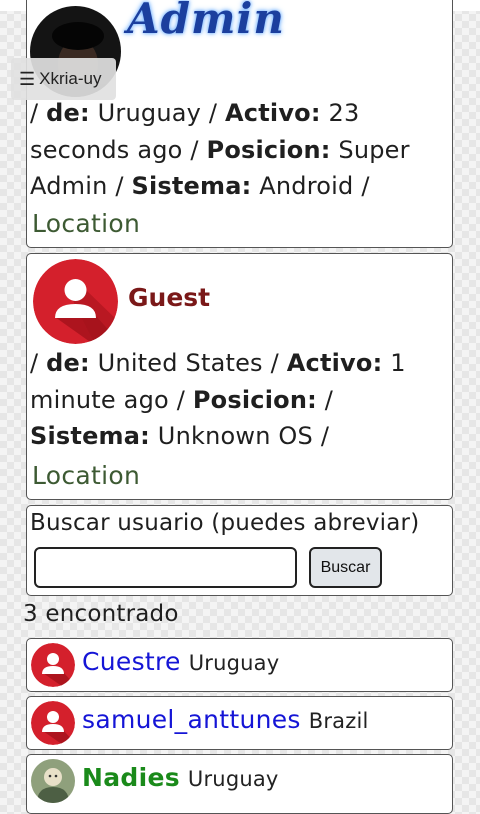 The height and width of the screenshot is (814, 480). I want to click on search-input, so click(165, 567).